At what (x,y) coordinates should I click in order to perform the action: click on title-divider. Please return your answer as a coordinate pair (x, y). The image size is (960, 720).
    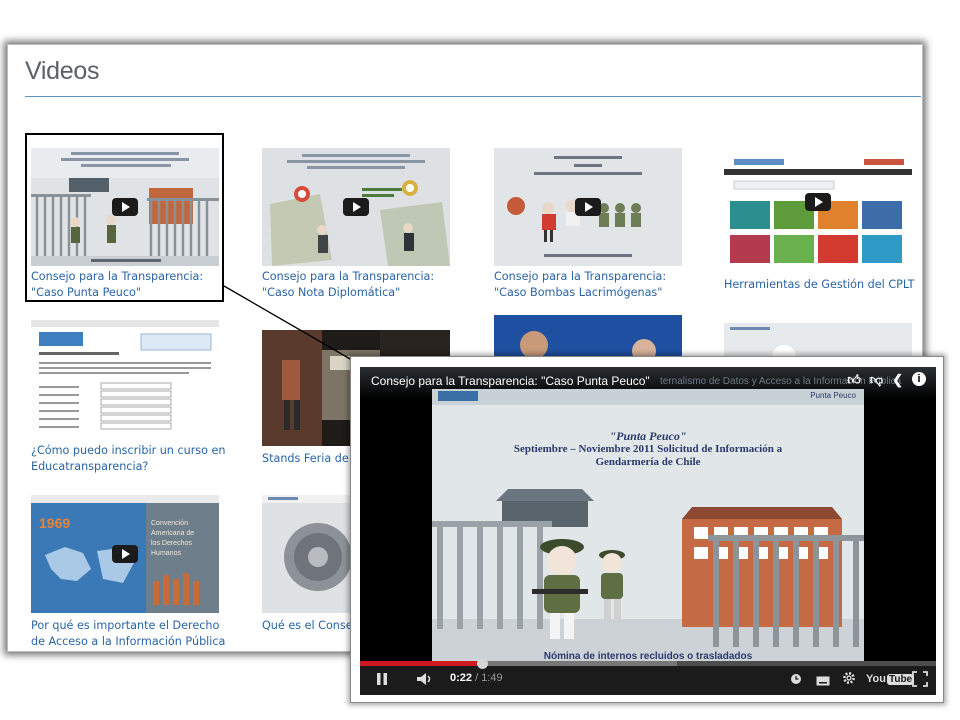
    Looking at the image, I should click on (473, 96).